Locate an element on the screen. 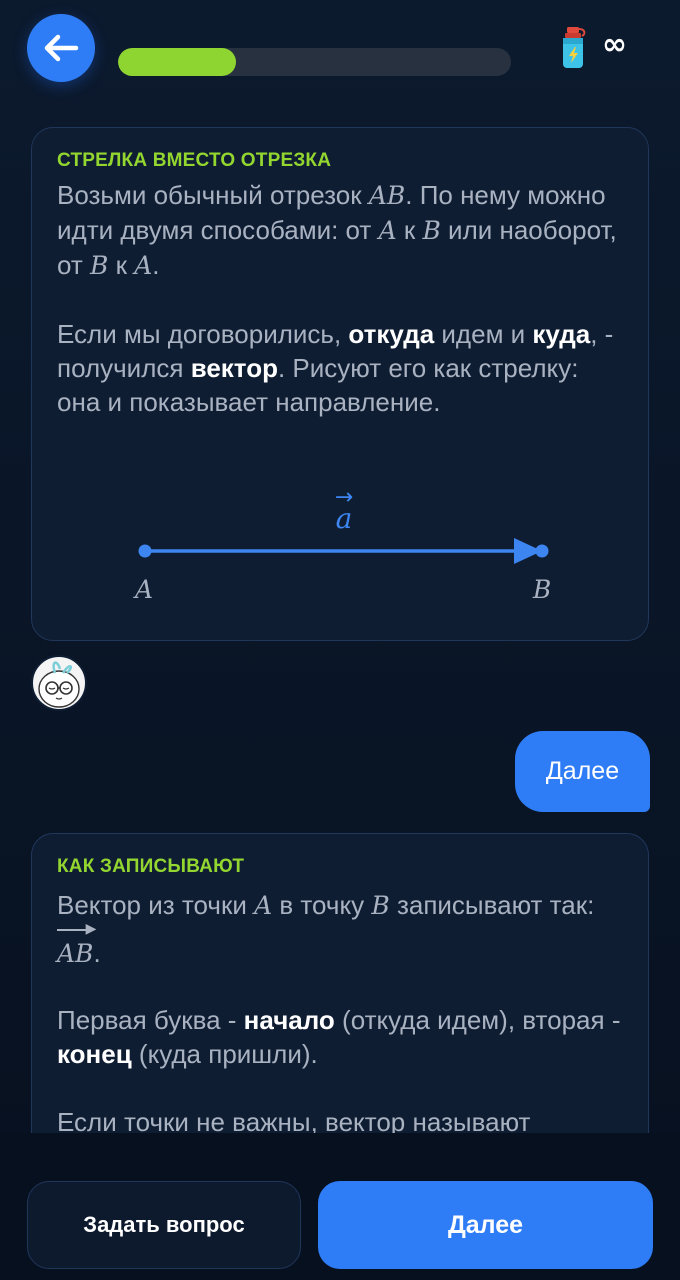 The width and height of the screenshot is (680, 1280). vector-ab-notation: ▶ AB is located at coordinates (77, 944).